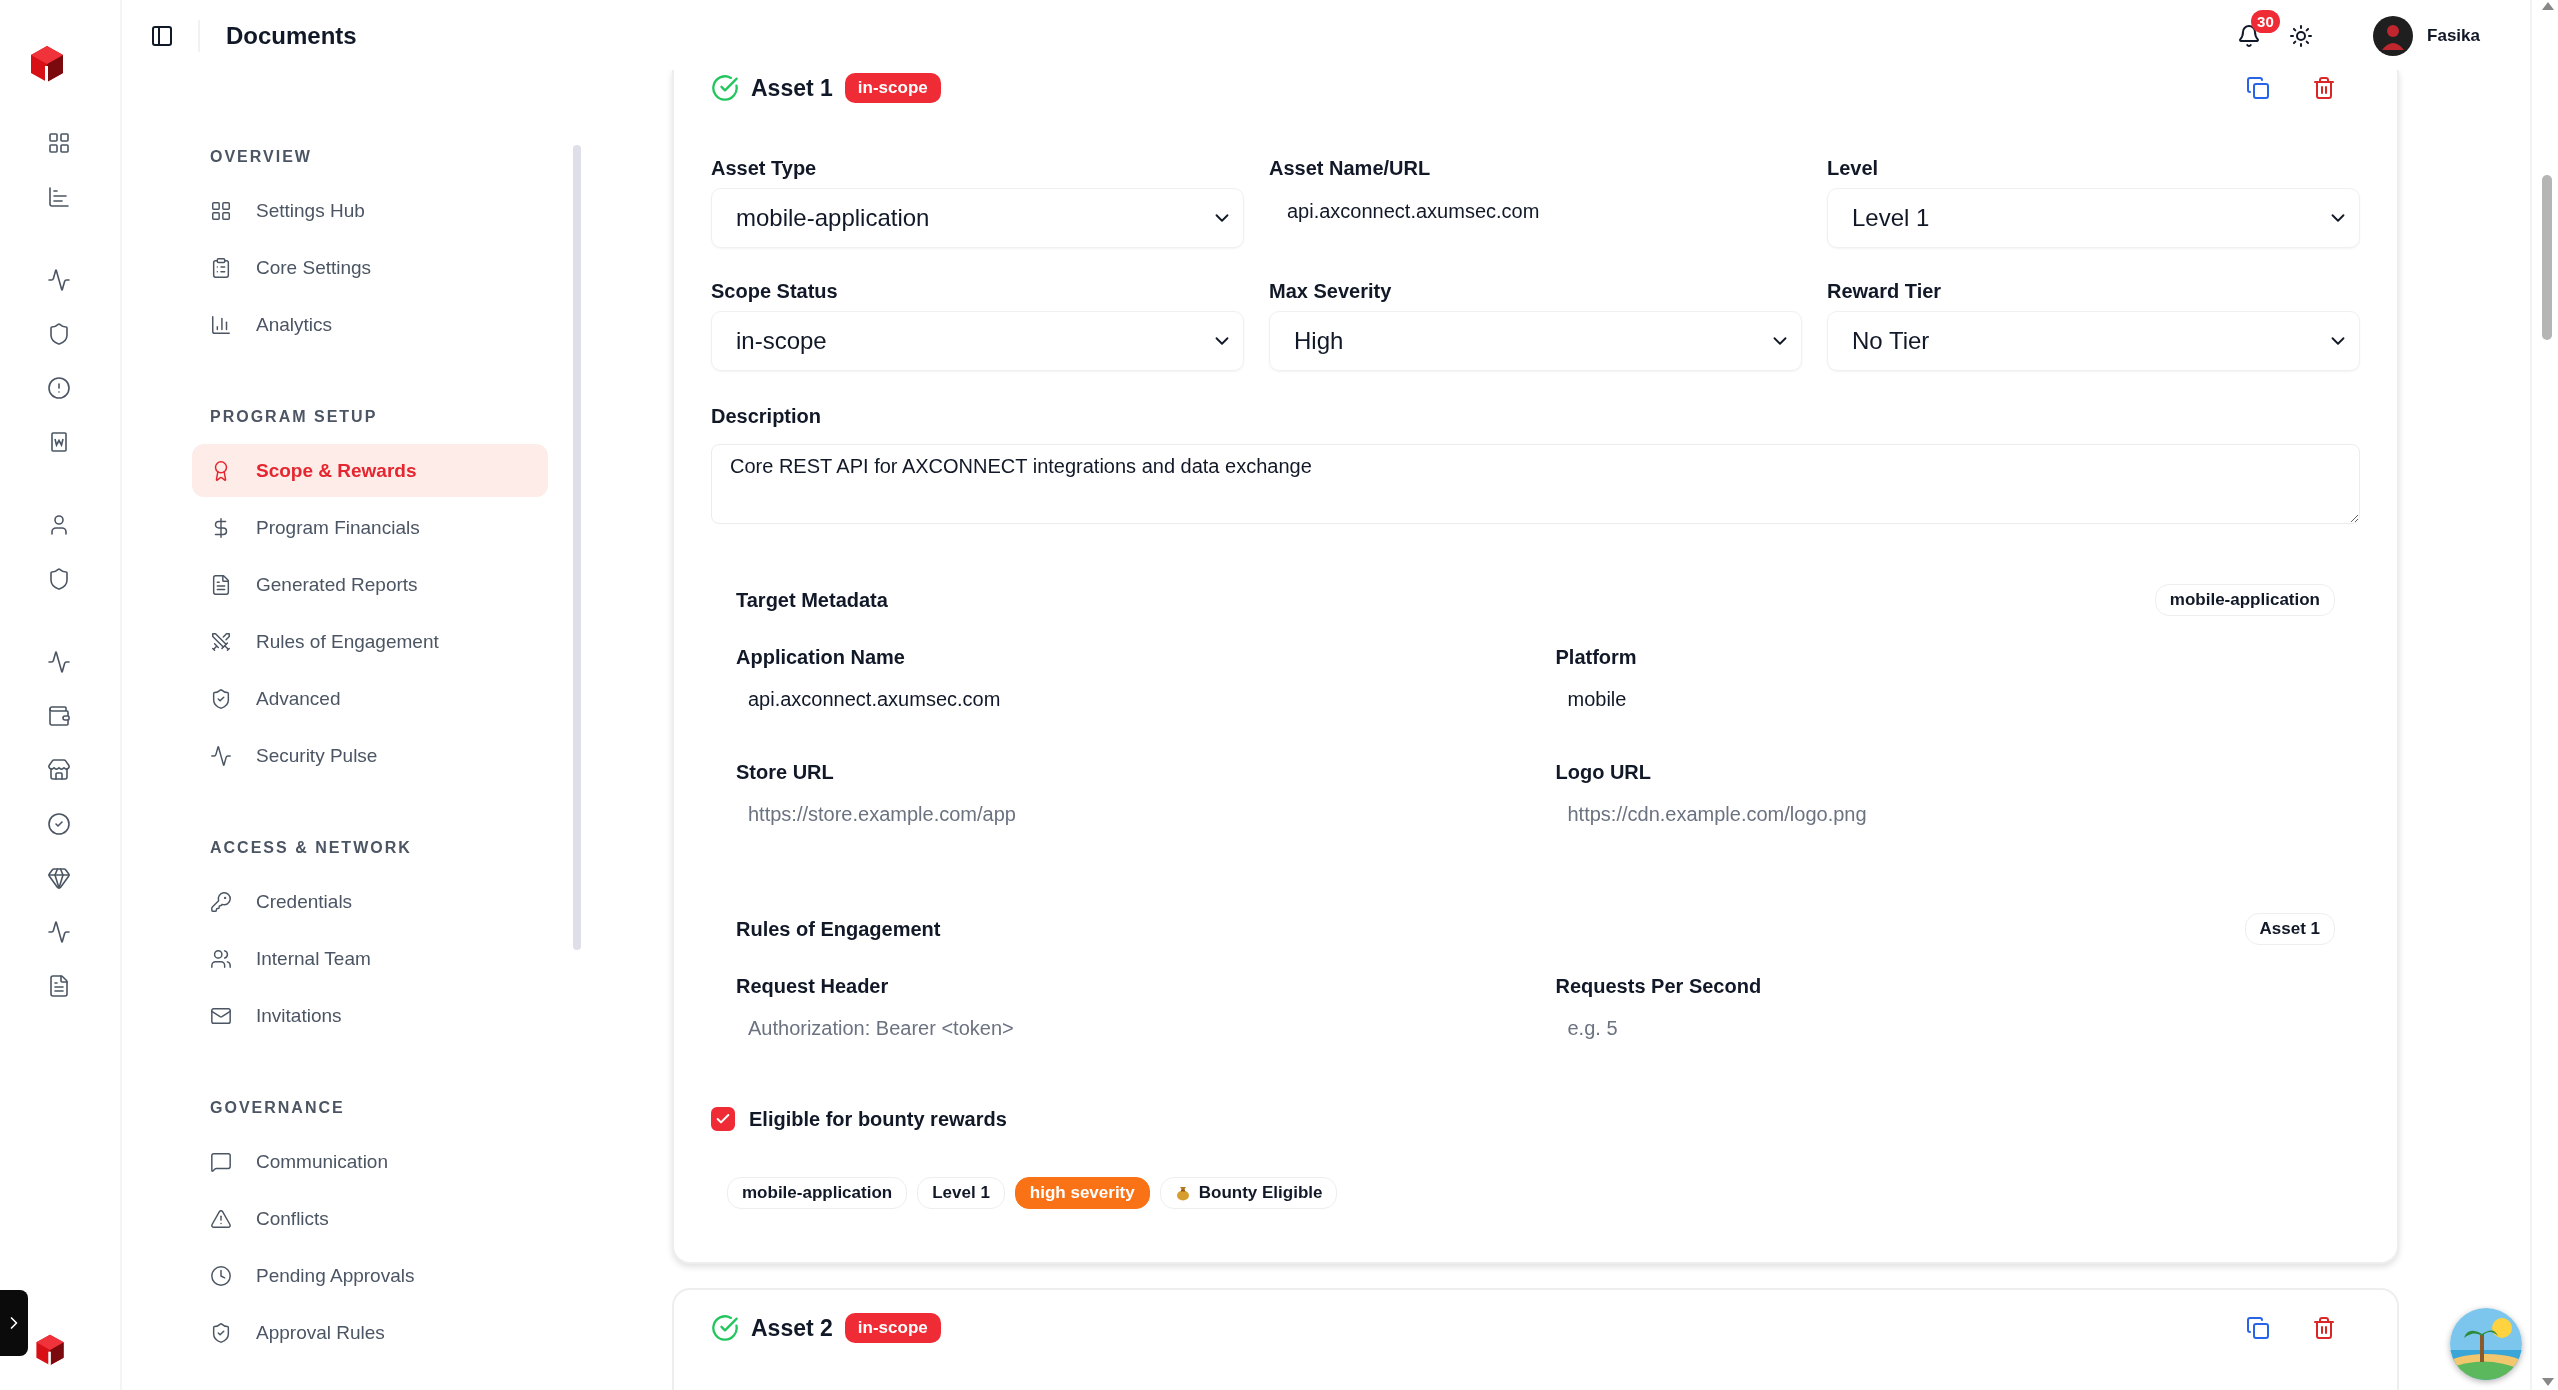  I want to click on section-tag: Asset 1, so click(2289, 929).